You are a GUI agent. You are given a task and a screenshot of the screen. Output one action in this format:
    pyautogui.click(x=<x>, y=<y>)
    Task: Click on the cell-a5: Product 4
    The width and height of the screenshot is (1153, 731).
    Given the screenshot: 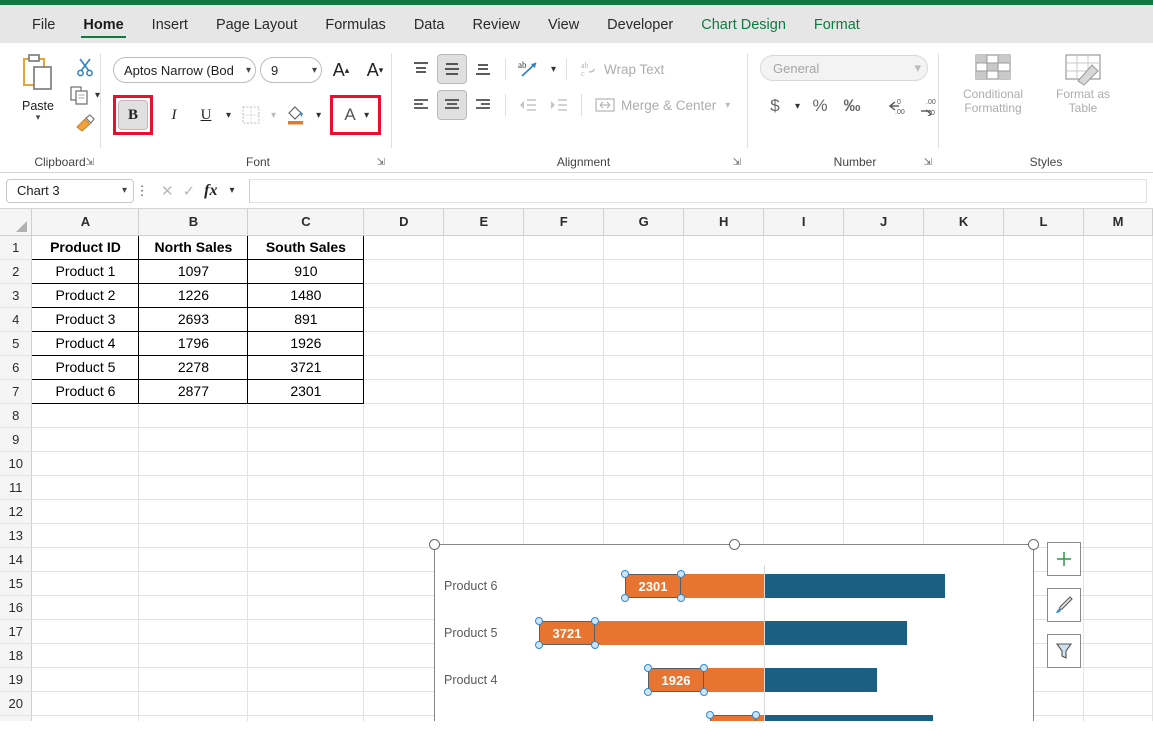 What is the action you would take?
    pyautogui.click(x=85, y=343)
    